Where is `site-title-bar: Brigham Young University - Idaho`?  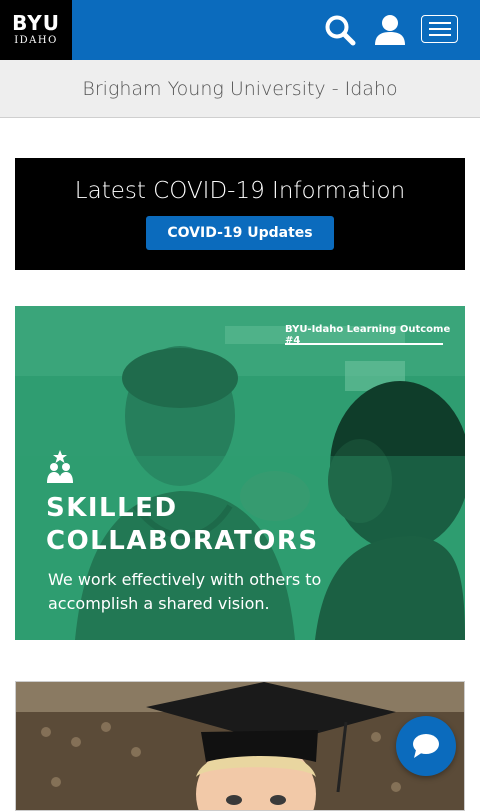
site-title-bar: Brigham Young University - Idaho is located at coordinates (240, 89).